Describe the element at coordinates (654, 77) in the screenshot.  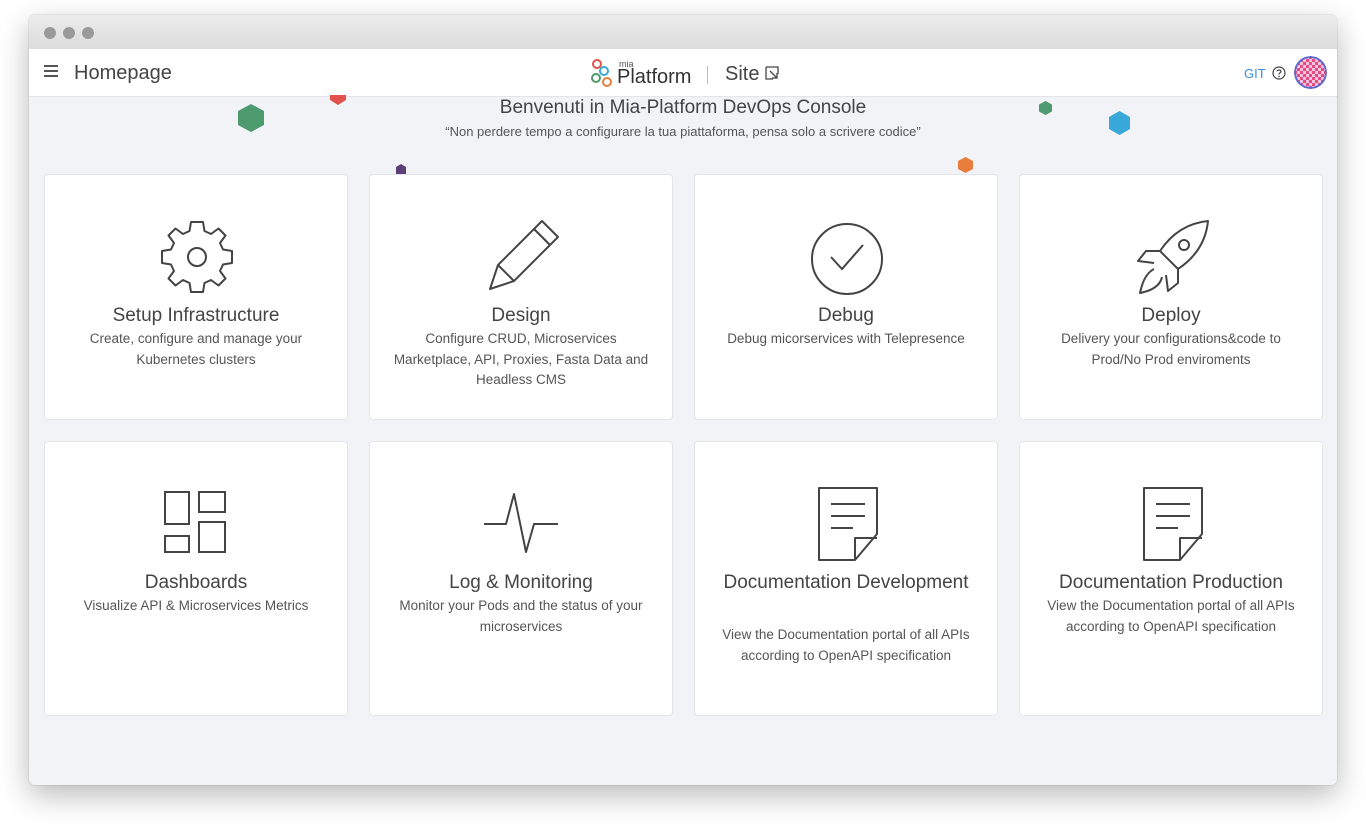
I see `brand-name: Platform` at that location.